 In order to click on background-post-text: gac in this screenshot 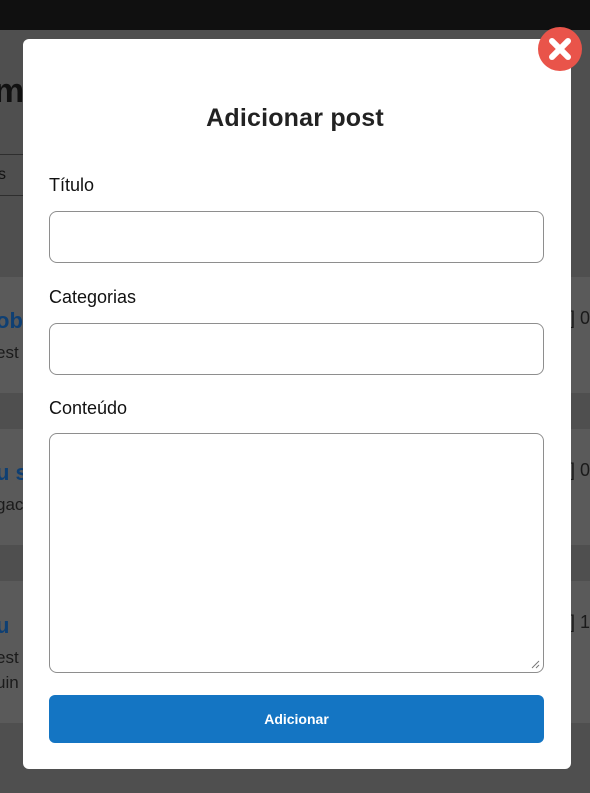, I will do `click(12, 504)`.